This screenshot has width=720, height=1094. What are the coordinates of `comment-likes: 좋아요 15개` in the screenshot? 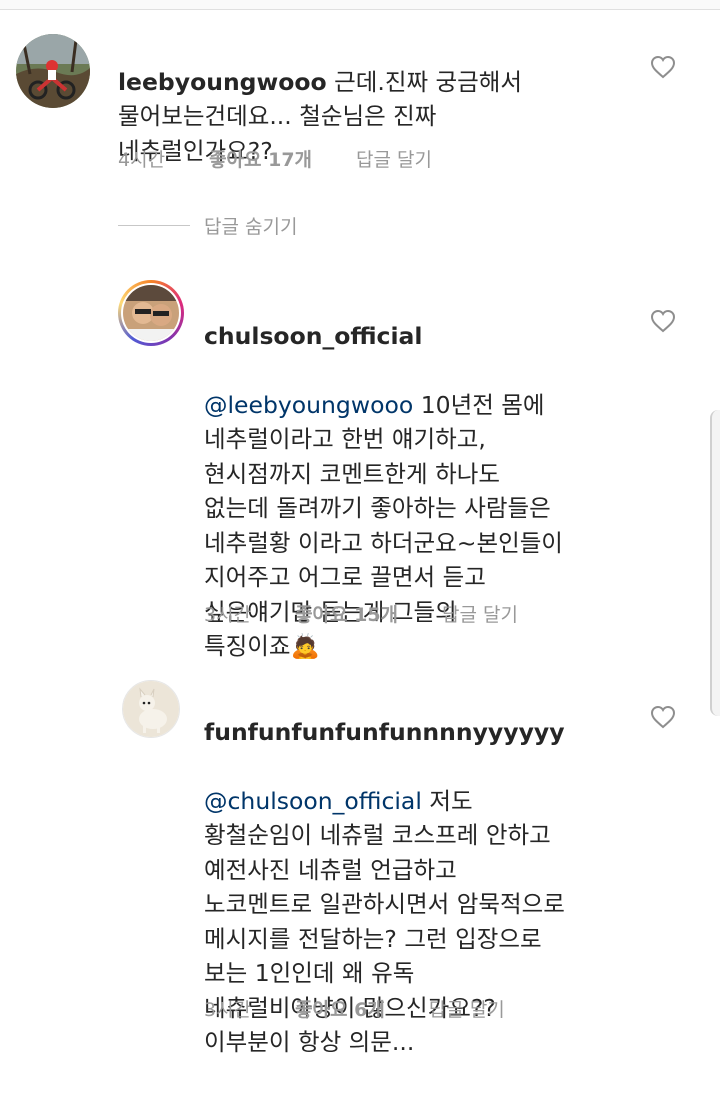 It's located at (346, 613).